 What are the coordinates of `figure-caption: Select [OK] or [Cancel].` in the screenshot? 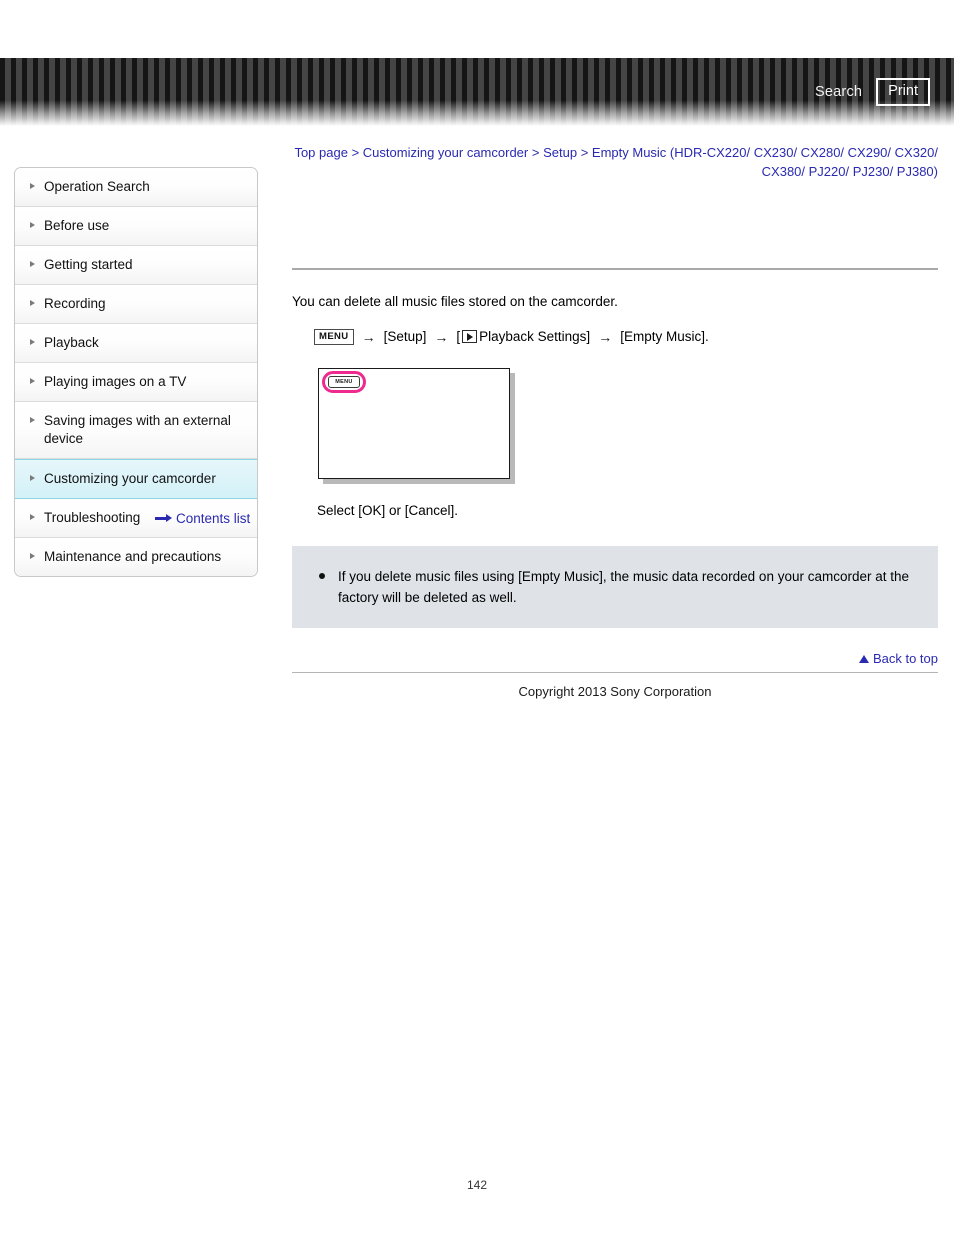 It's located at (388, 510).